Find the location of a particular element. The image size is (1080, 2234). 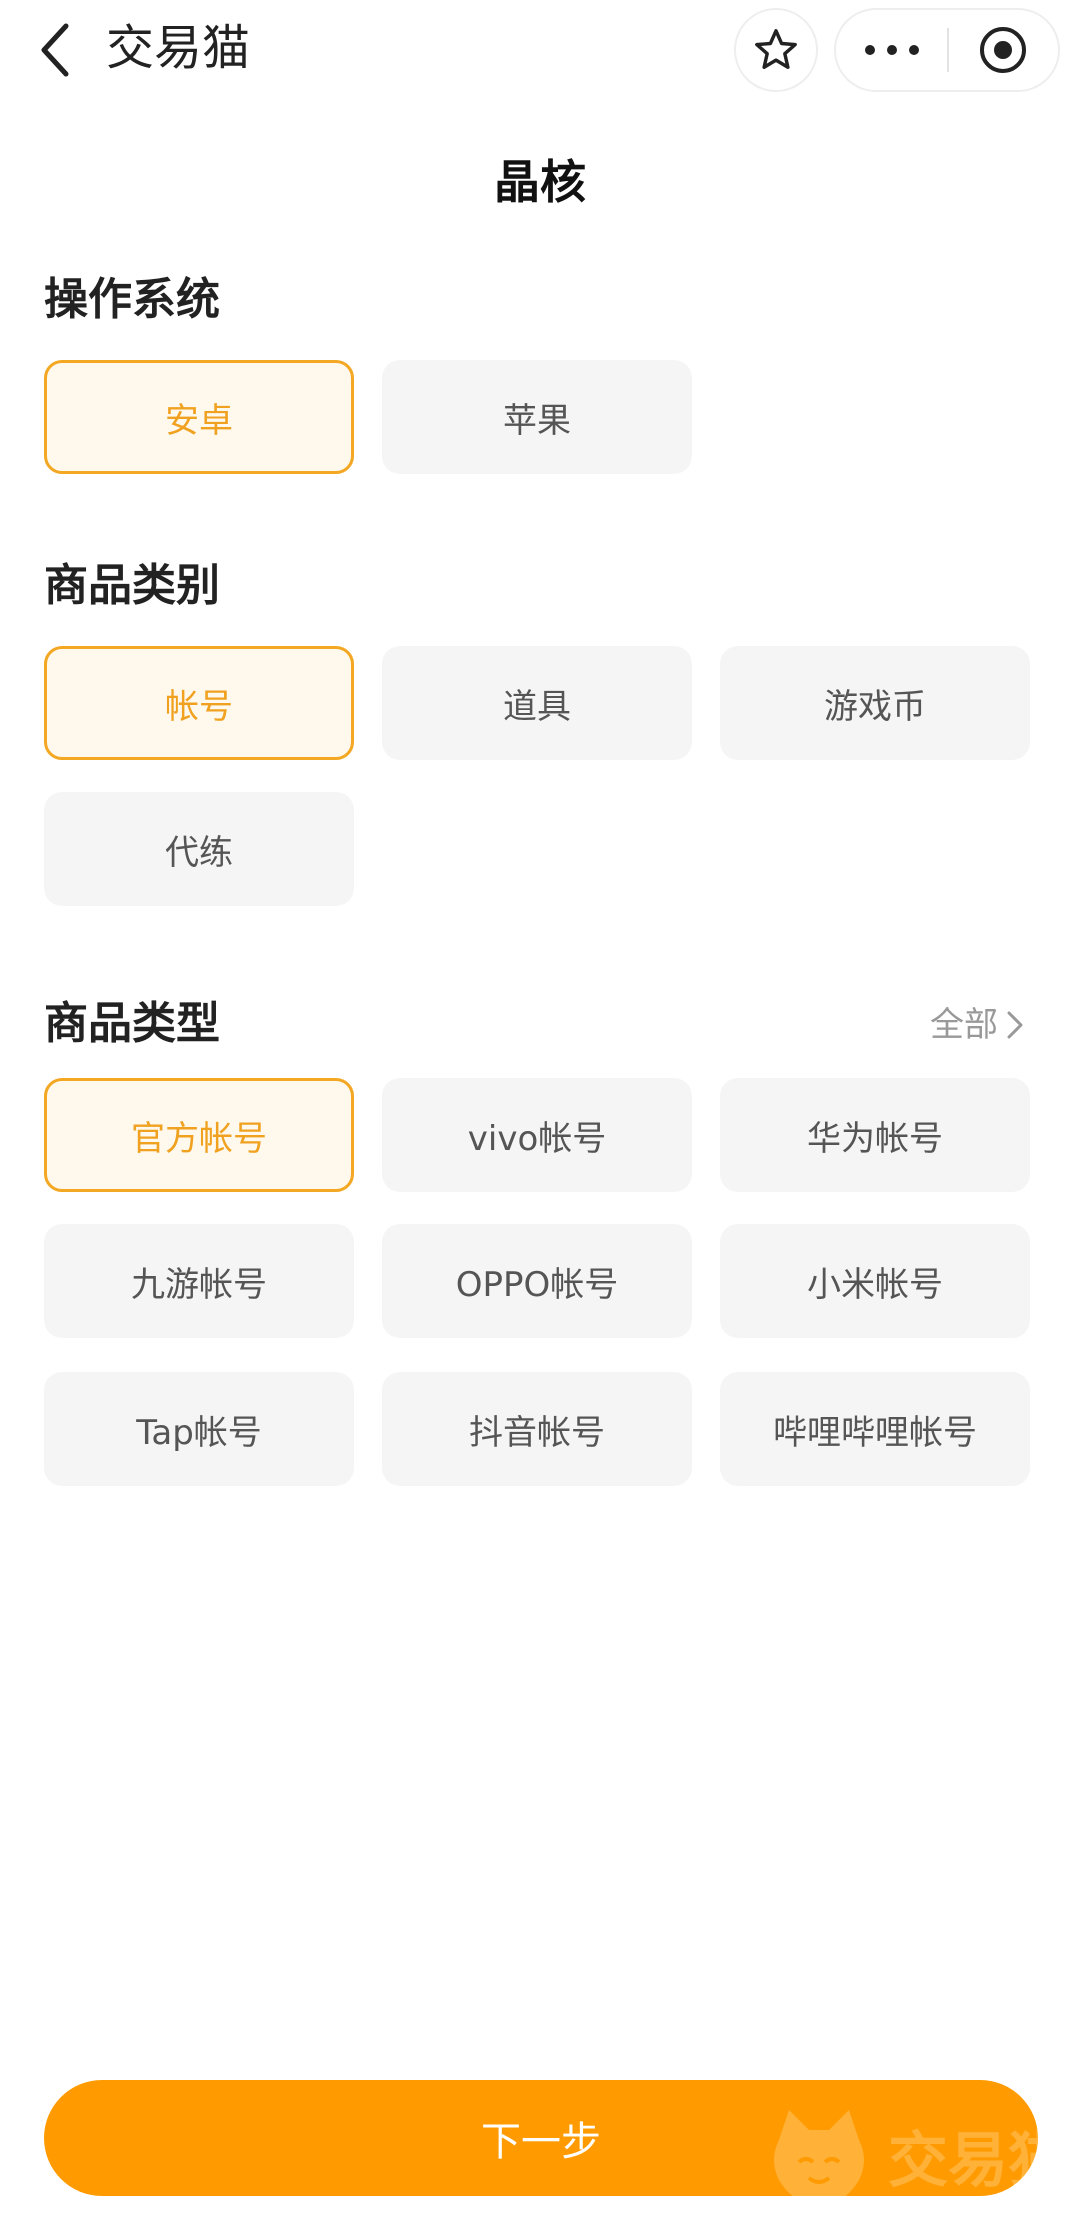

chip-account: 帐号 is located at coordinates (199, 703).